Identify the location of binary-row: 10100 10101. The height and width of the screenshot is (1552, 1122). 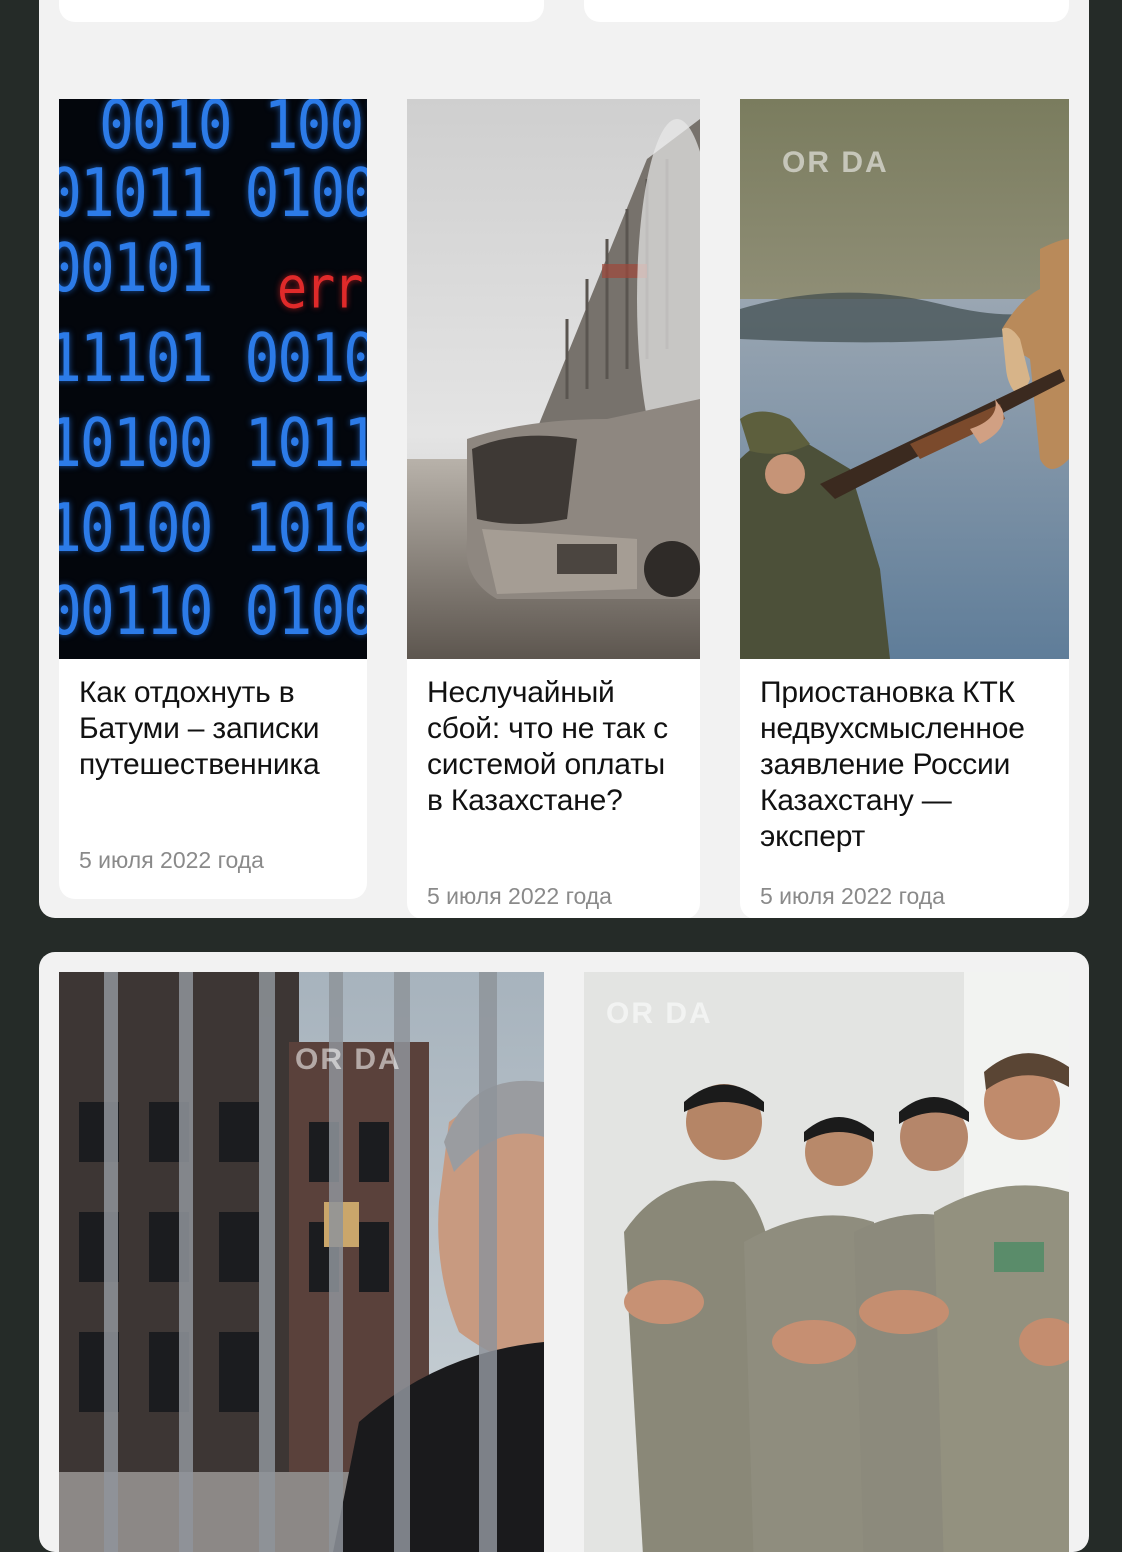
(213, 528).